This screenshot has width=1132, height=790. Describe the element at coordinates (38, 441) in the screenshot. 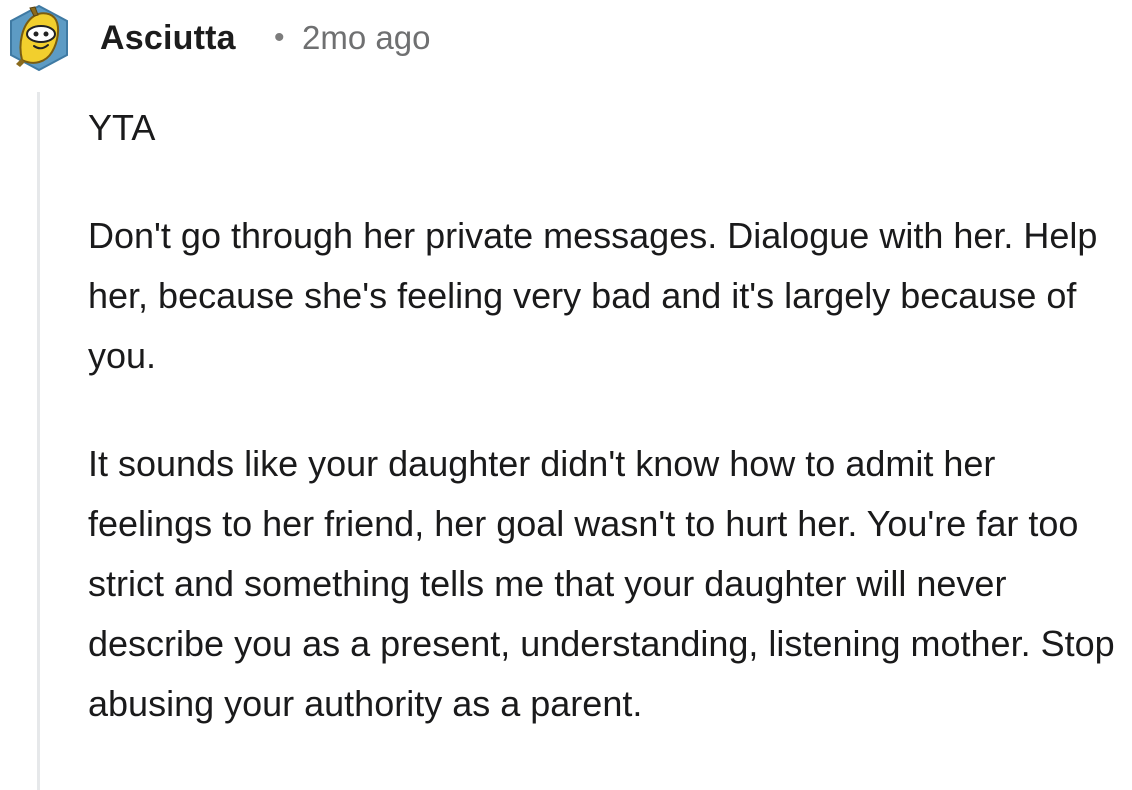

I see `thread-collapse-line` at that location.